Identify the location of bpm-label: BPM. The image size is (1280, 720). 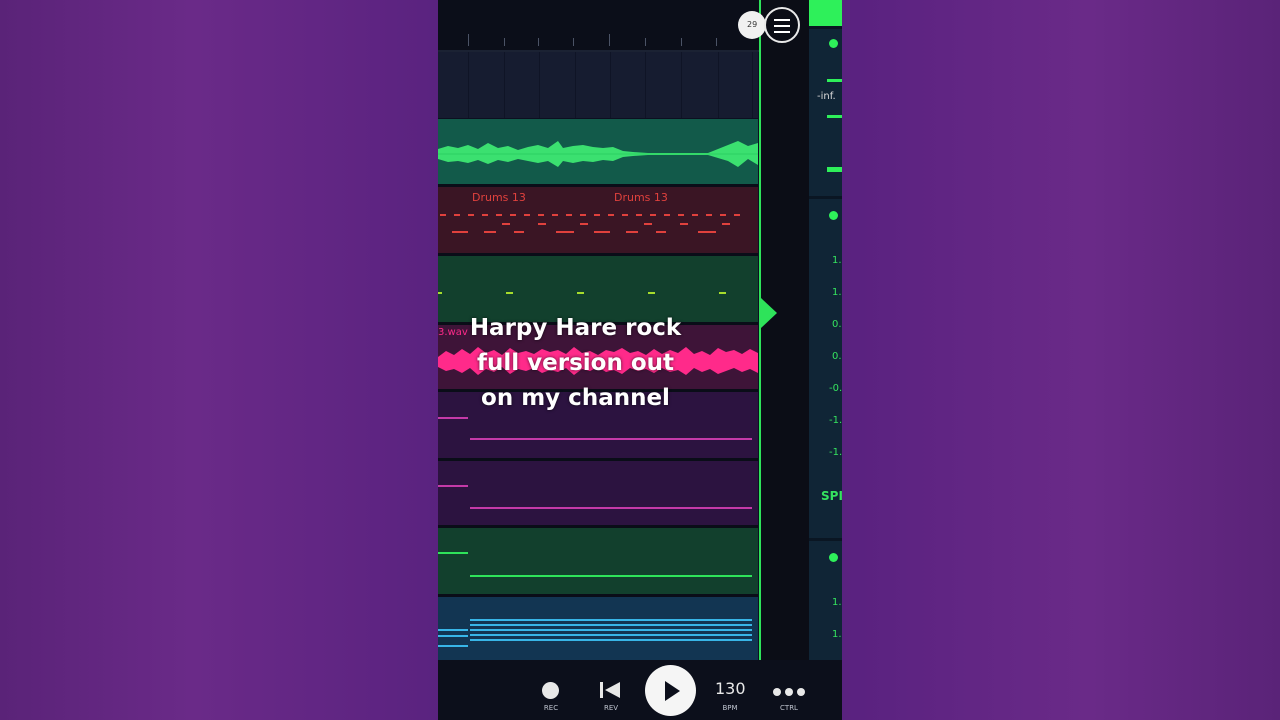
(730, 708).